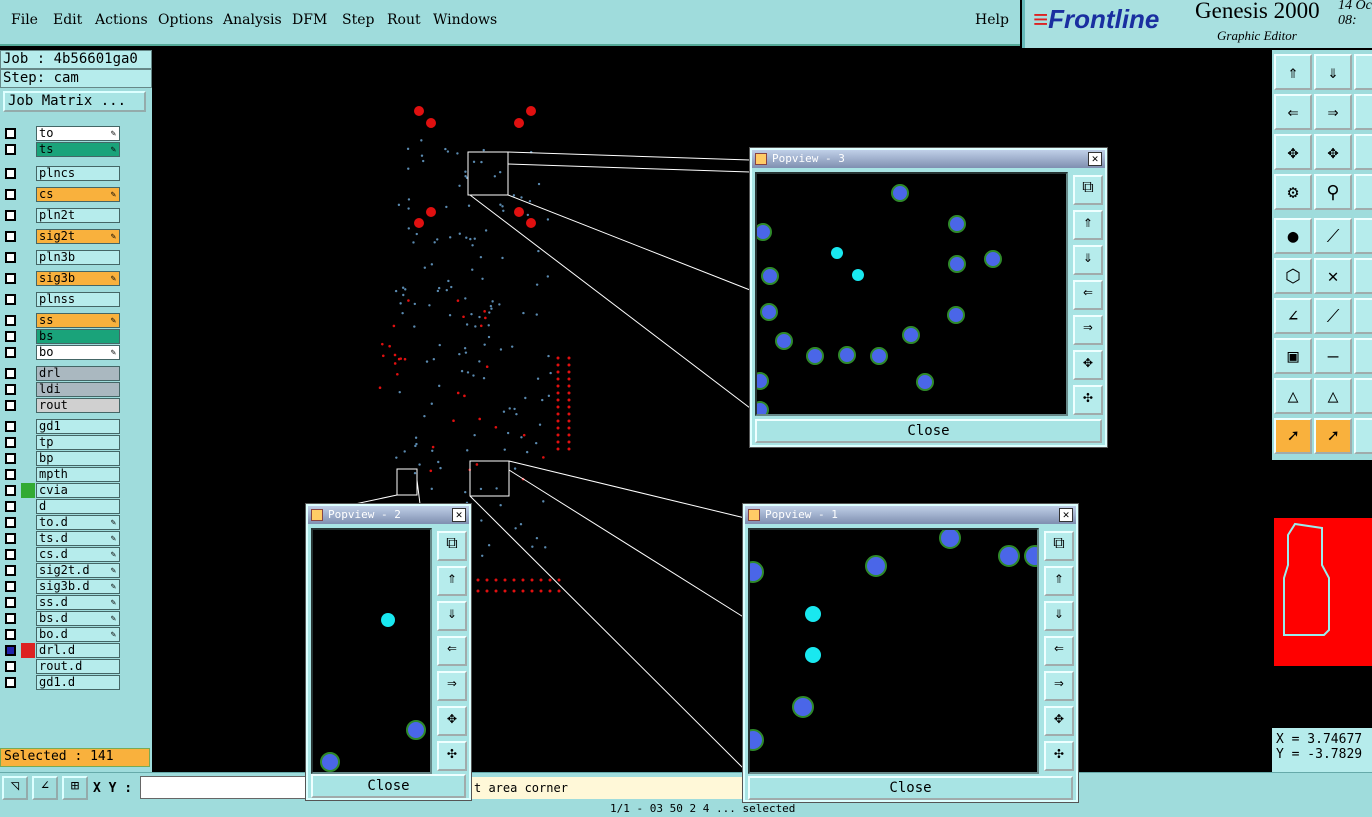  What do you see at coordinates (911, 294) in the screenshot?
I see `popview-3-canvas` at bounding box center [911, 294].